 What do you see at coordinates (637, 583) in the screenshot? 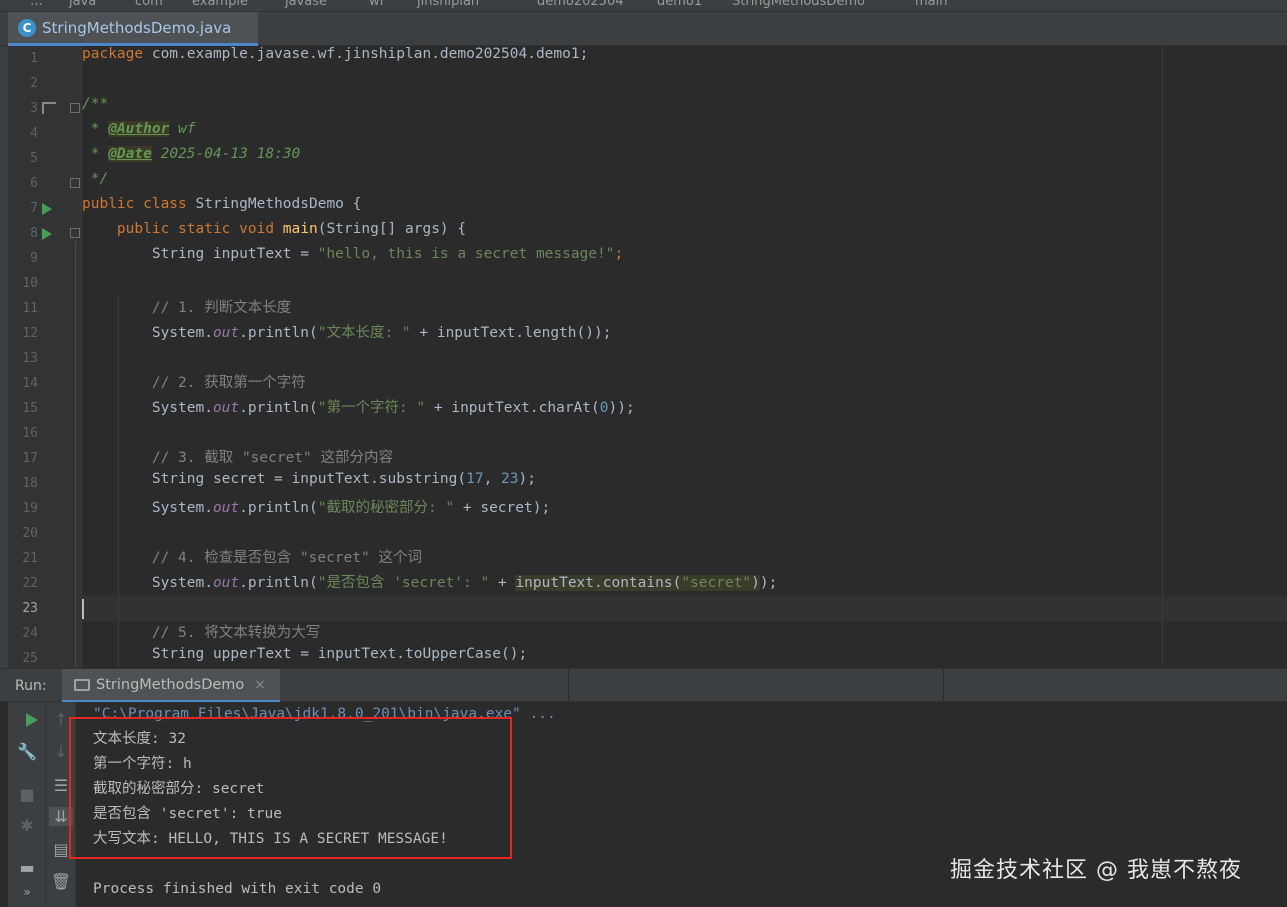
I see `warning-highlight: inputText.contains("secret")` at bounding box center [637, 583].